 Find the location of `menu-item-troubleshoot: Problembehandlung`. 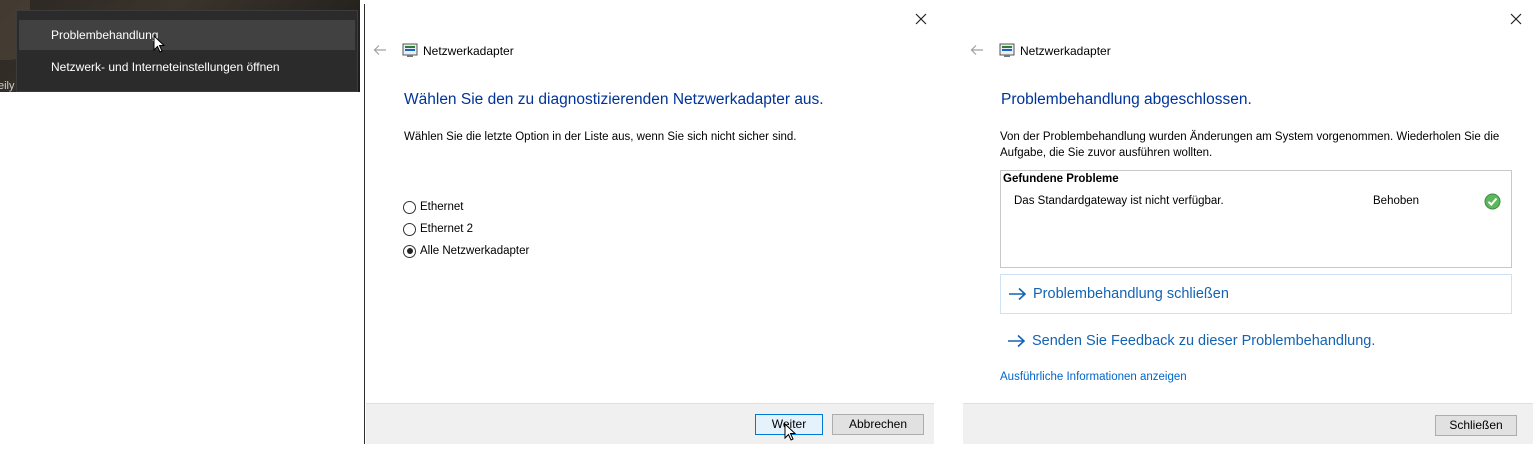

menu-item-troubleshoot: Problembehandlung is located at coordinates (187, 35).